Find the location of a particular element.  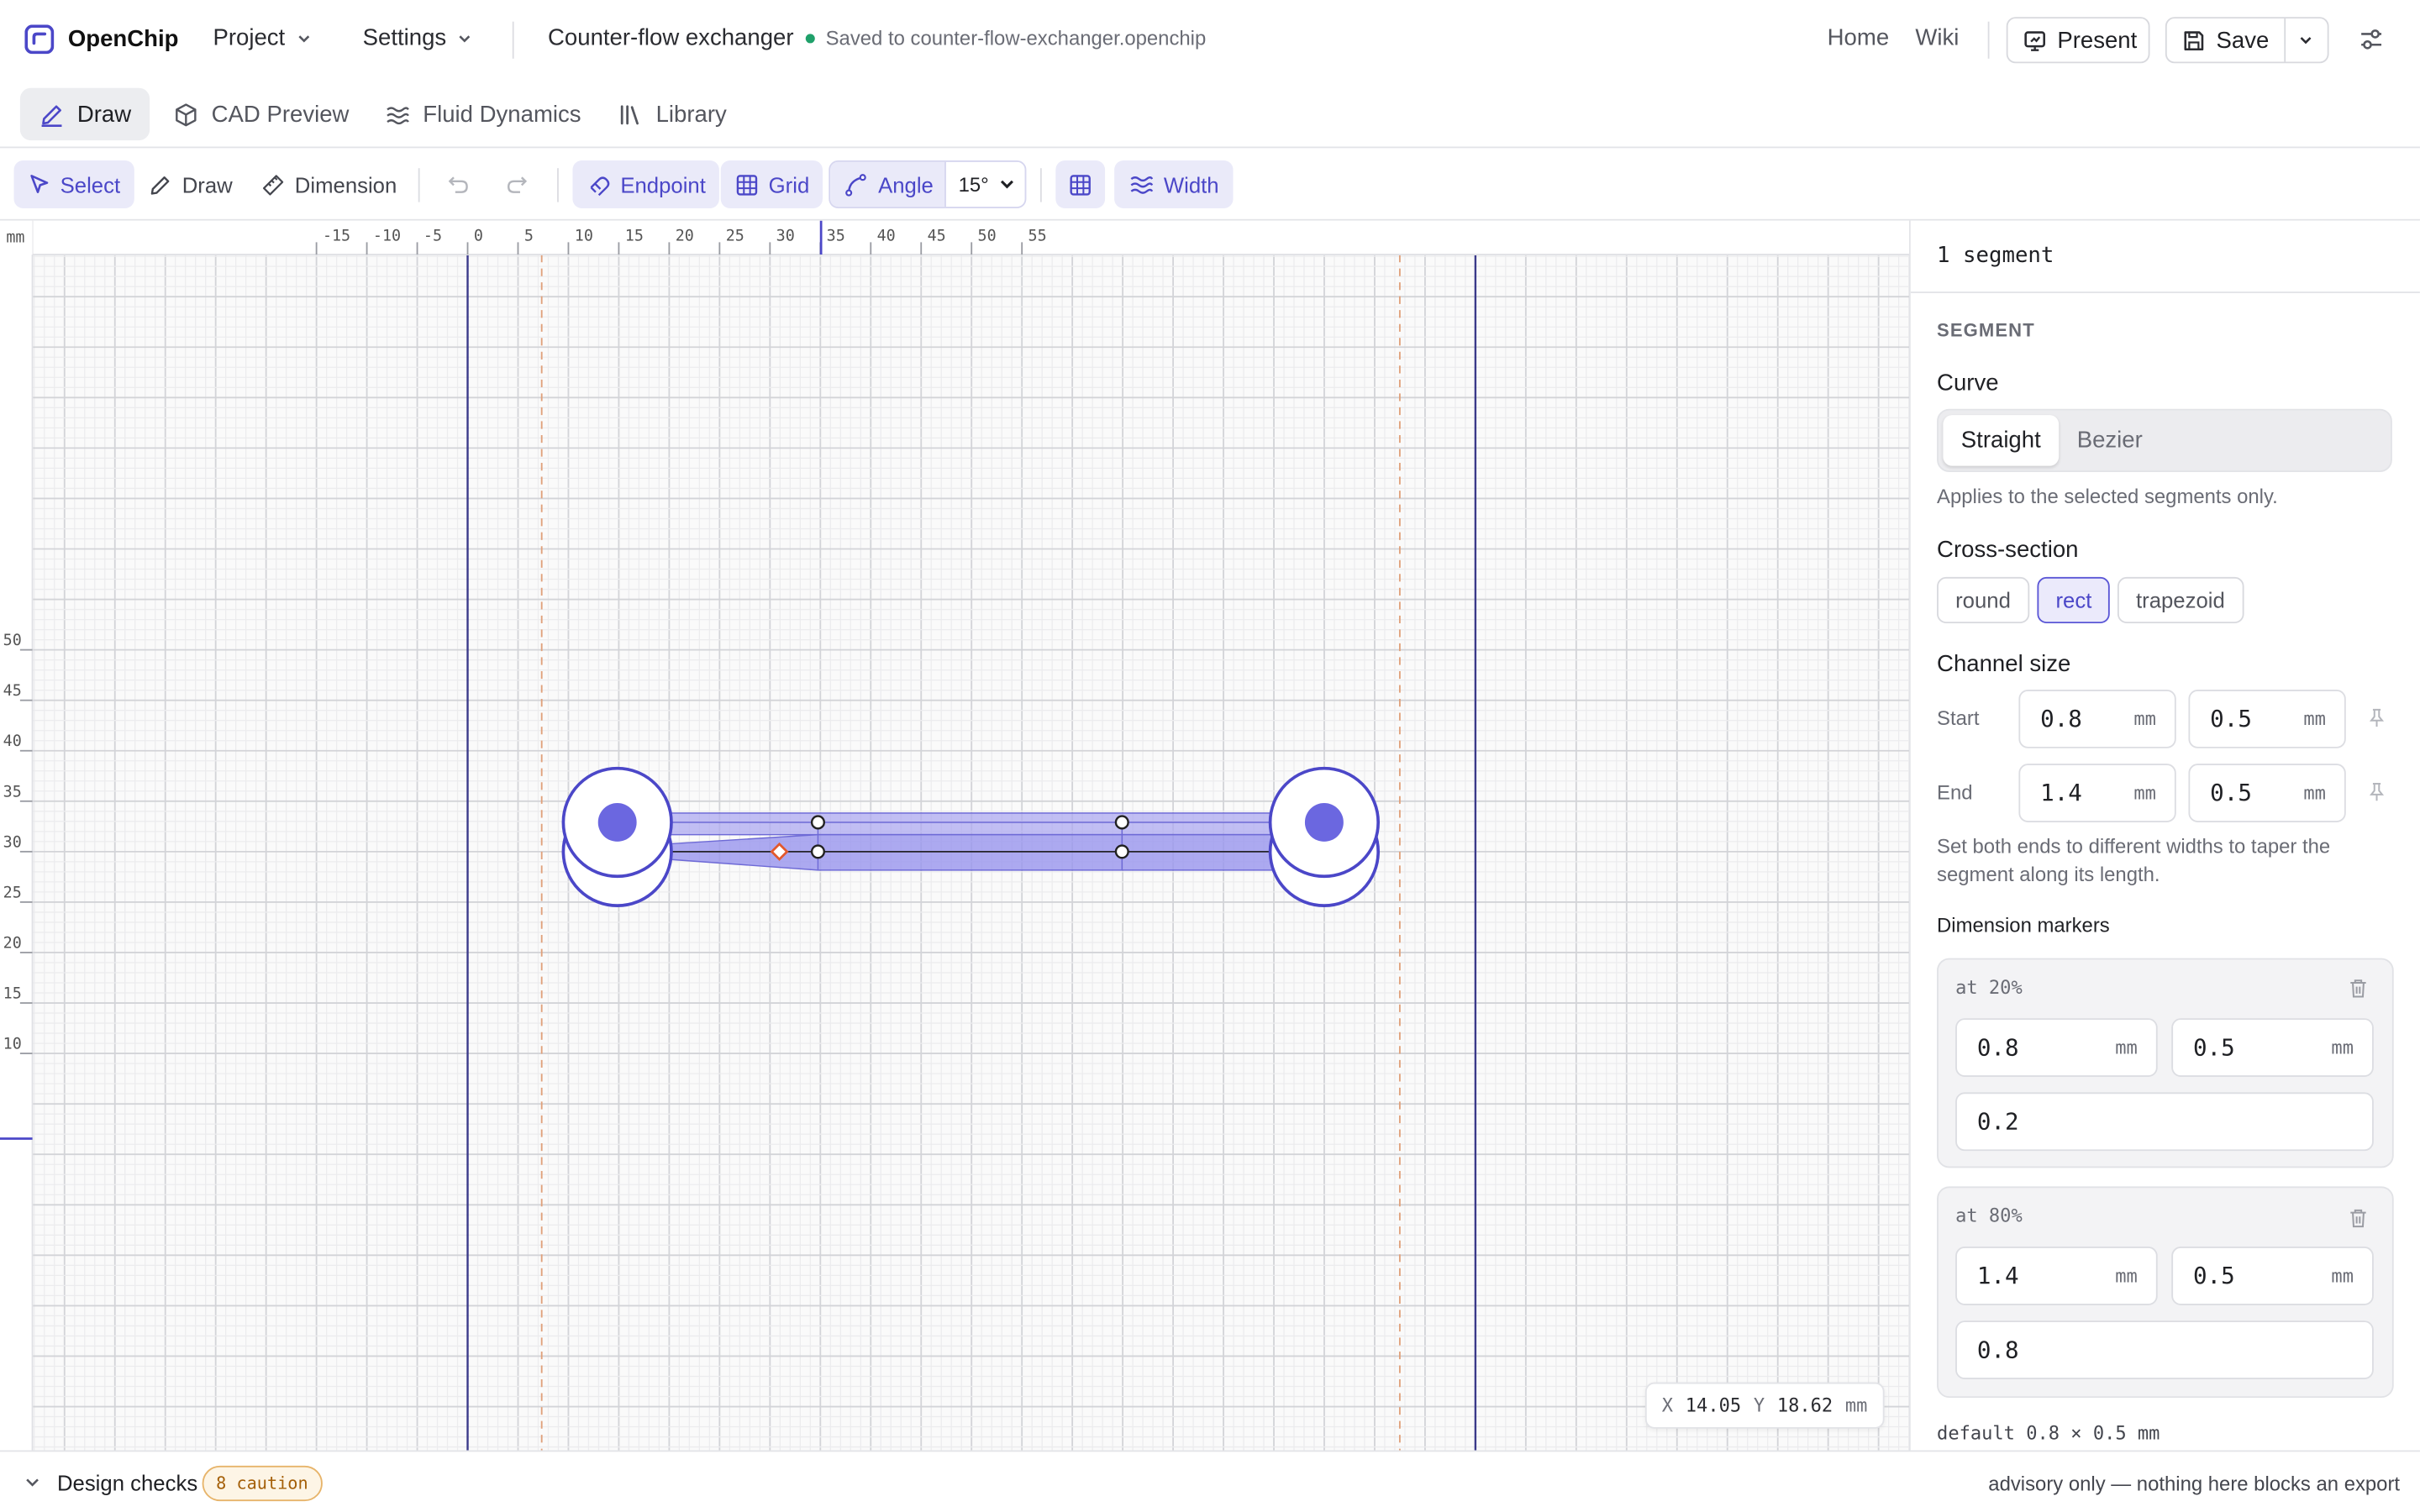

grid-snap-toggle: Grid is located at coordinates (771, 184).